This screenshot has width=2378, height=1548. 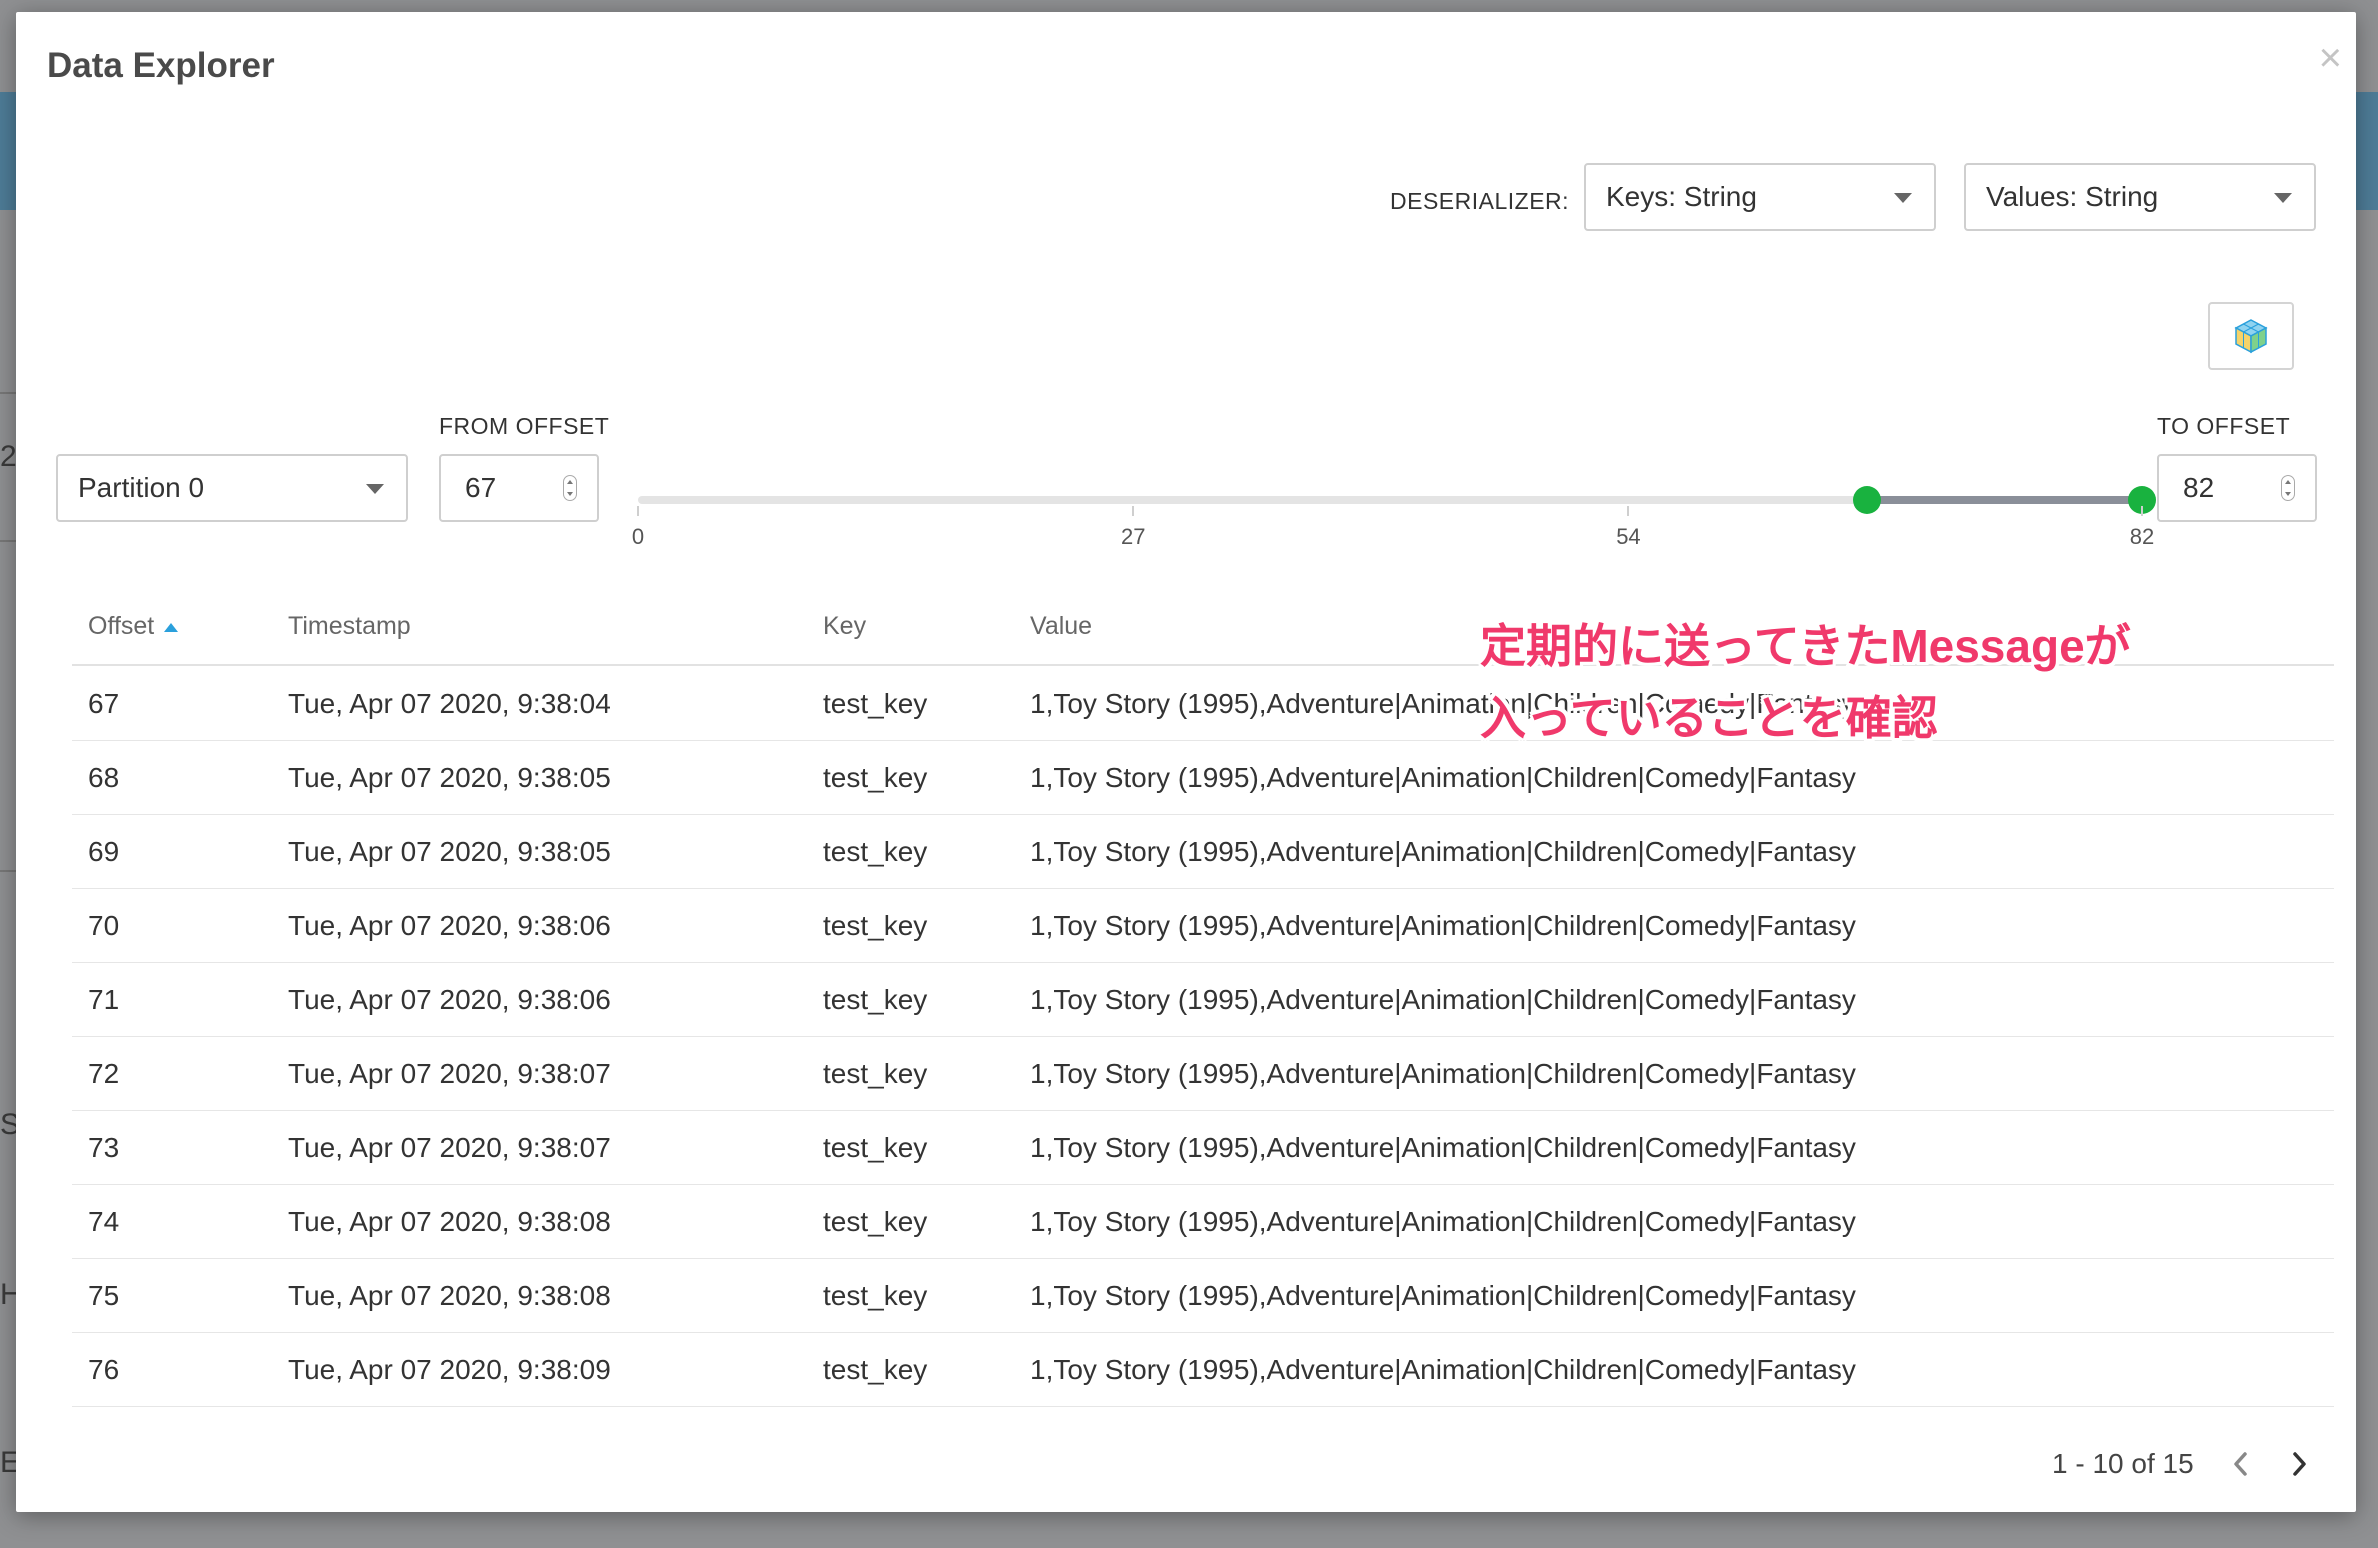 I want to click on to-offset-input: 82, so click(x=2237, y=488).